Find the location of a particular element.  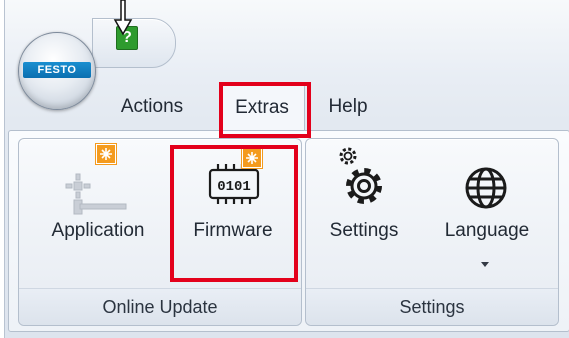

settings-button: Settings is located at coordinates (364, 210).